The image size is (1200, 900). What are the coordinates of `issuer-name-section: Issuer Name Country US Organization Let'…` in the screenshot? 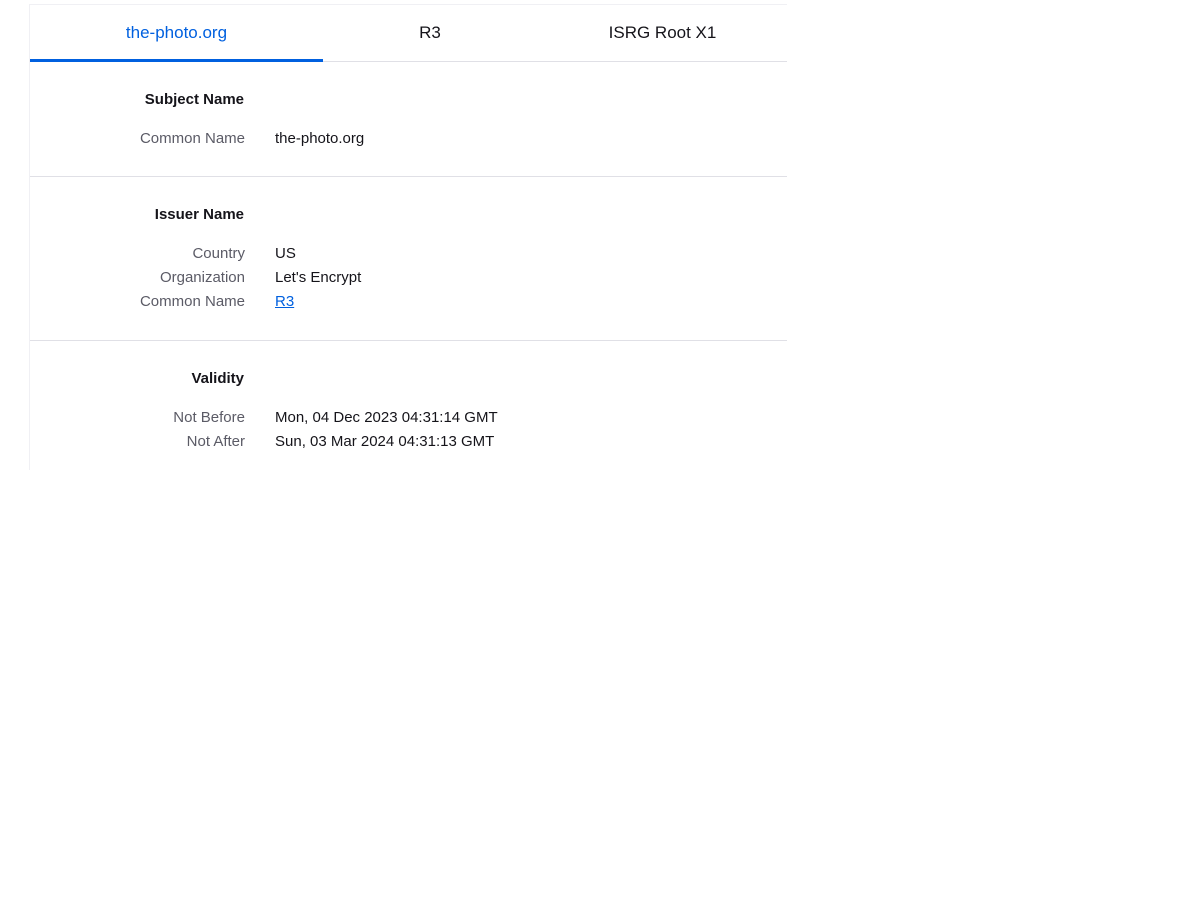 It's located at (408, 259).